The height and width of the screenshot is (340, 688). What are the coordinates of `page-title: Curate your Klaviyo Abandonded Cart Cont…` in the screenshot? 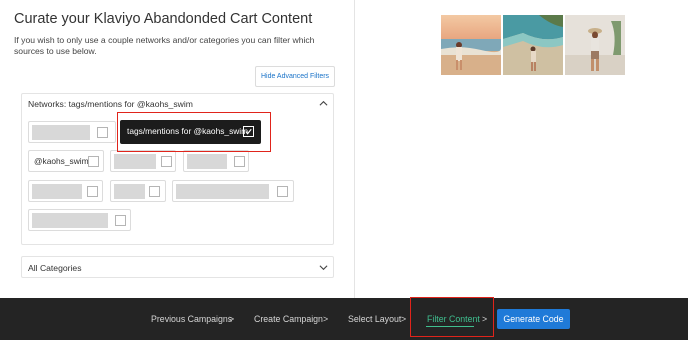 It's located at (163, 19).